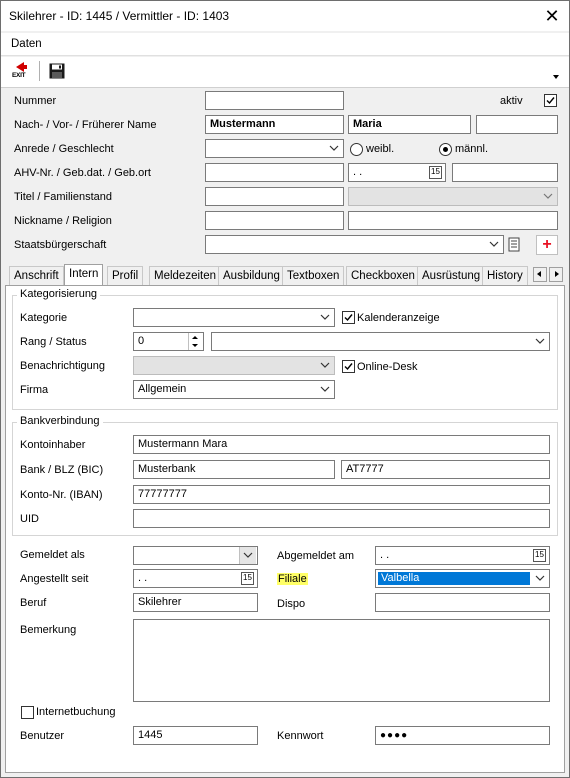 Image resolution: width=570 pixels, height=778 pixels. What do you see at coordinates (39, 71) in the screenshot?
I see `toolbar-separator` at bounding box center [39, 71].